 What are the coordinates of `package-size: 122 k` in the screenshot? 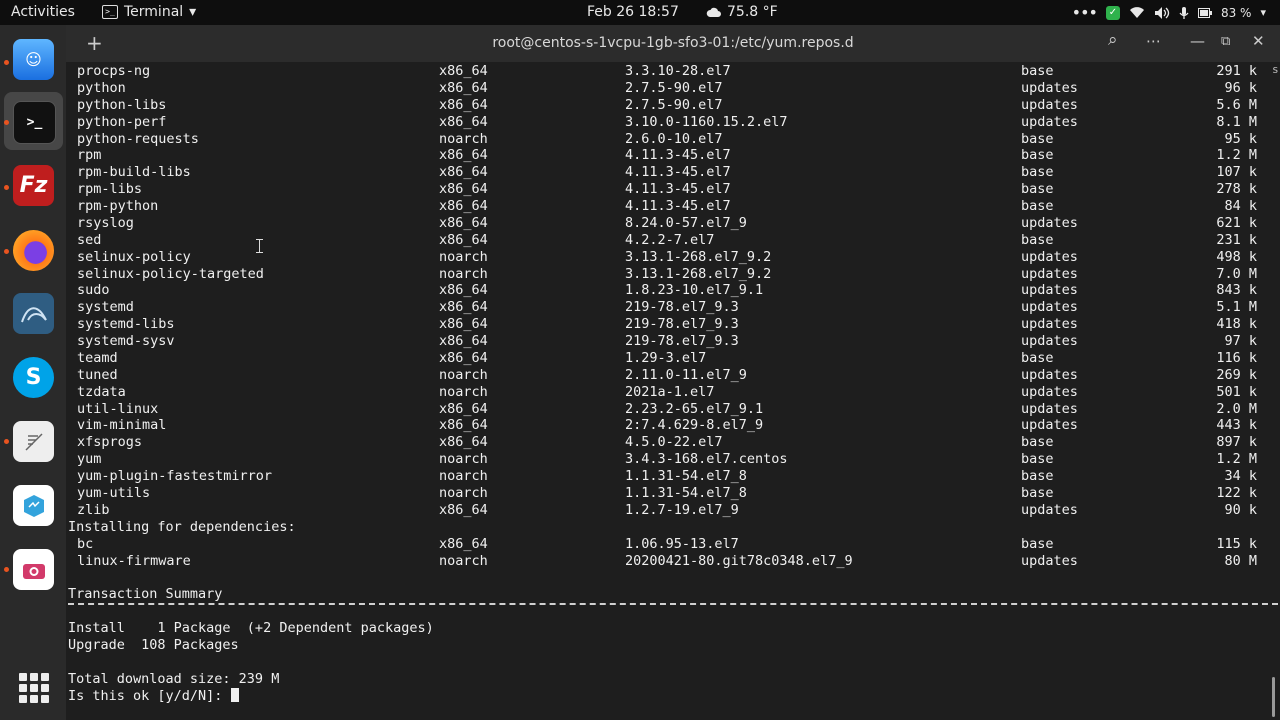 It's located at (1236, 493).